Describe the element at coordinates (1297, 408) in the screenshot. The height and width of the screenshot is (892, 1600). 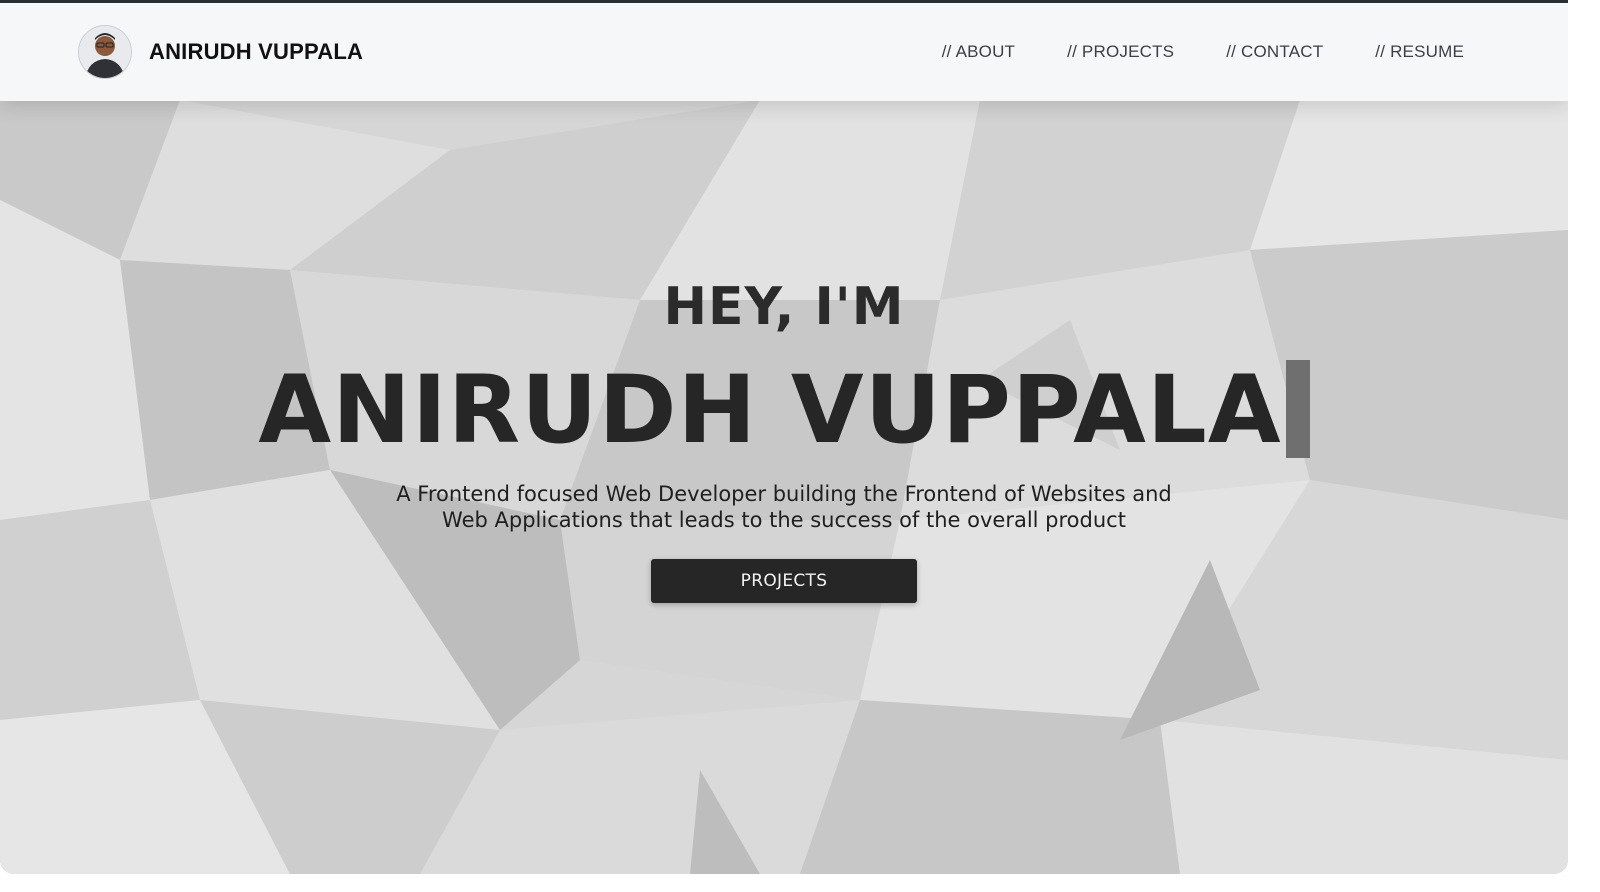
I see `typing-cursor-icon` at that location.